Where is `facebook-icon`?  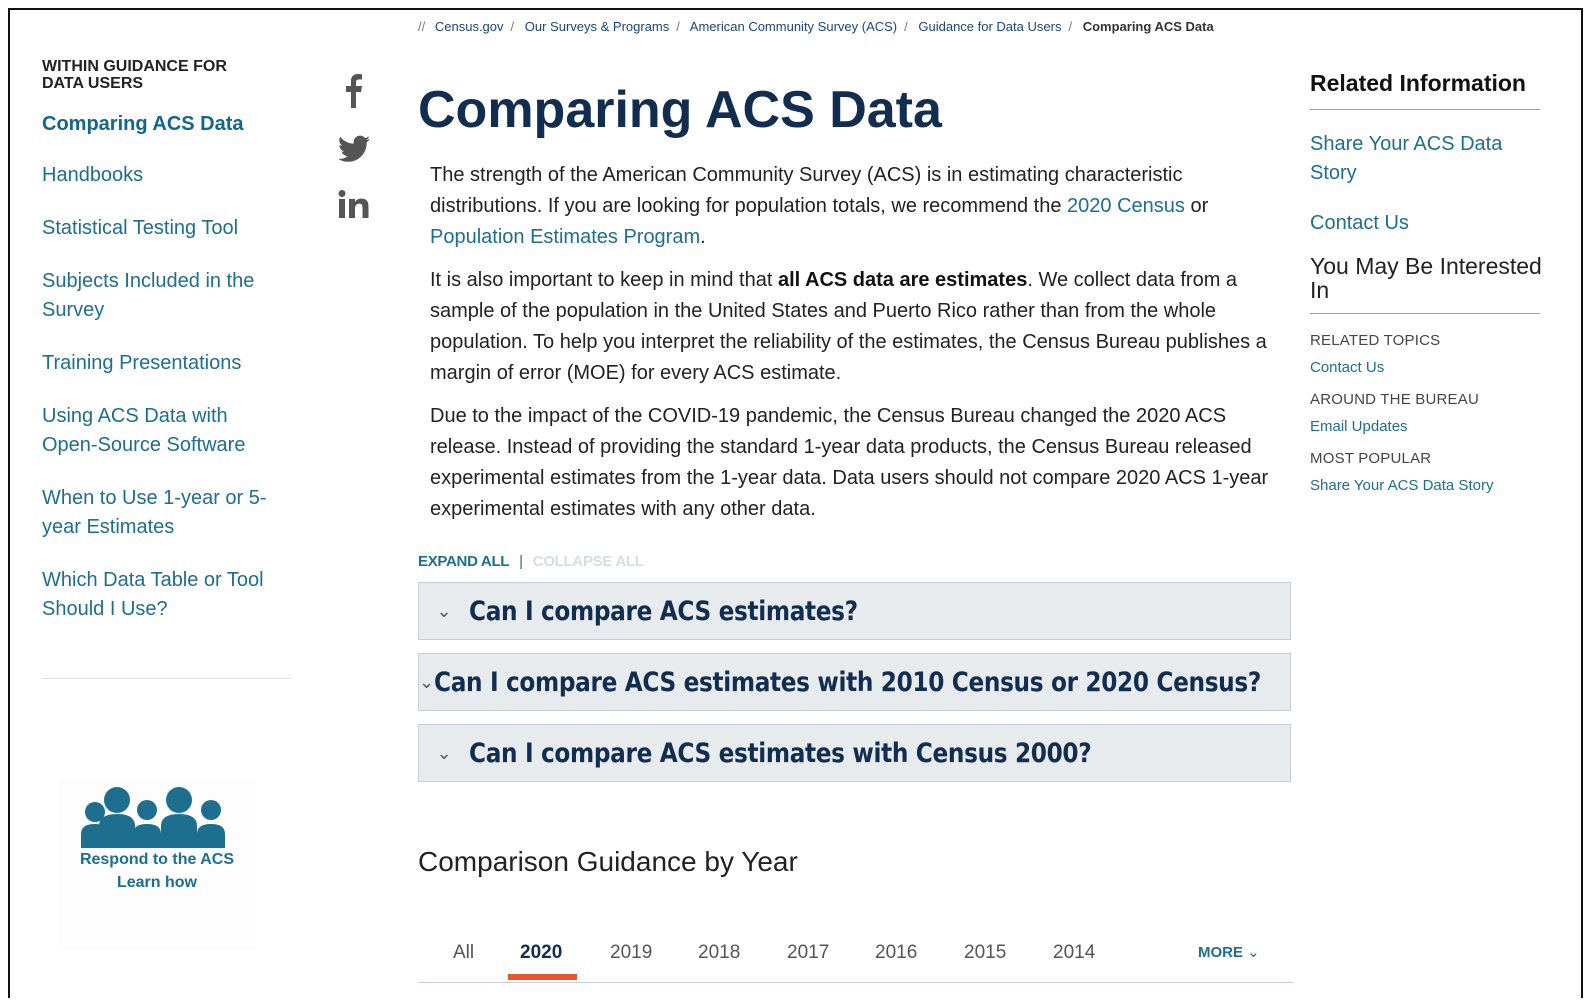 facebook-icon is located at coordinates (356, 93).